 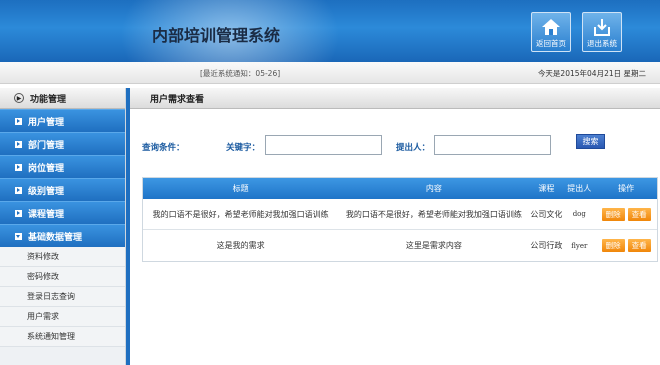 What do you see at coordinates (602, 27) in the screenshot?
I see `exit-icon` at bounding box center [602, 27].